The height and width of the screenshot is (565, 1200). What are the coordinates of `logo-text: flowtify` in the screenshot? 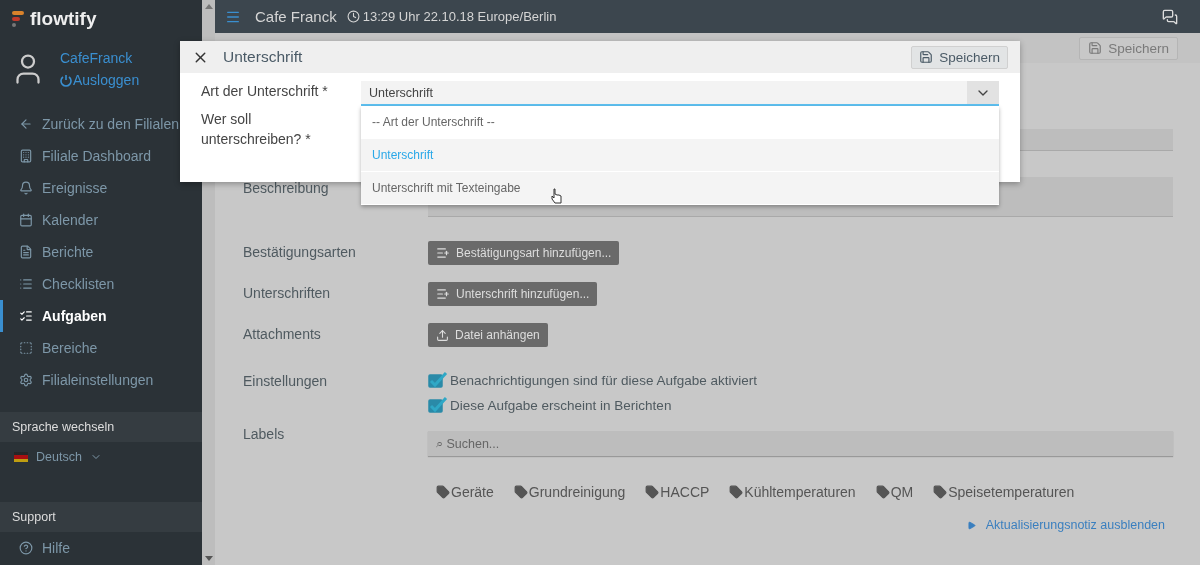 It's located at (63, 19).